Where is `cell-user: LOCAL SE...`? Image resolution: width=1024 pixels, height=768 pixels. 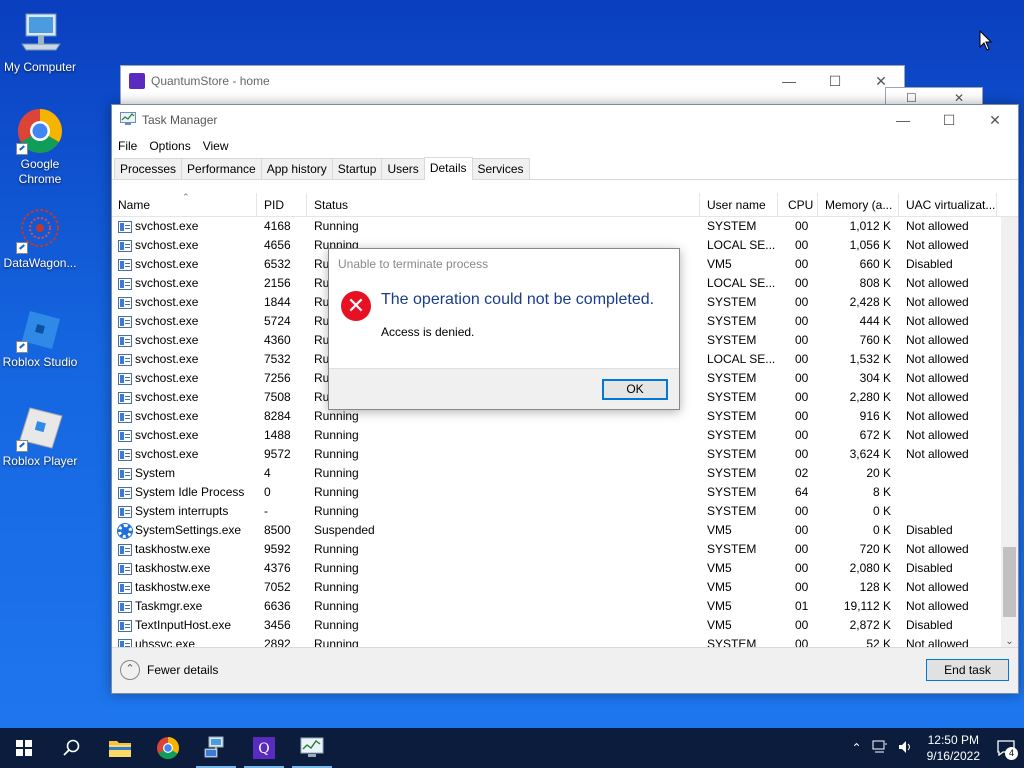
cell-user: LOCAL SE... is located at coordinates (741, 245).